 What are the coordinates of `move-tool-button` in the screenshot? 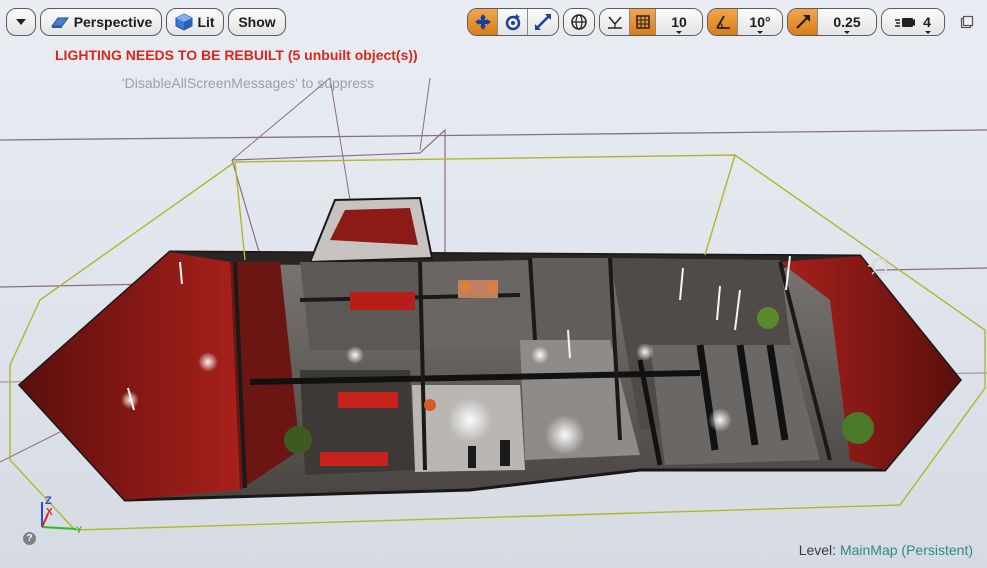 It's located at (483, 22).